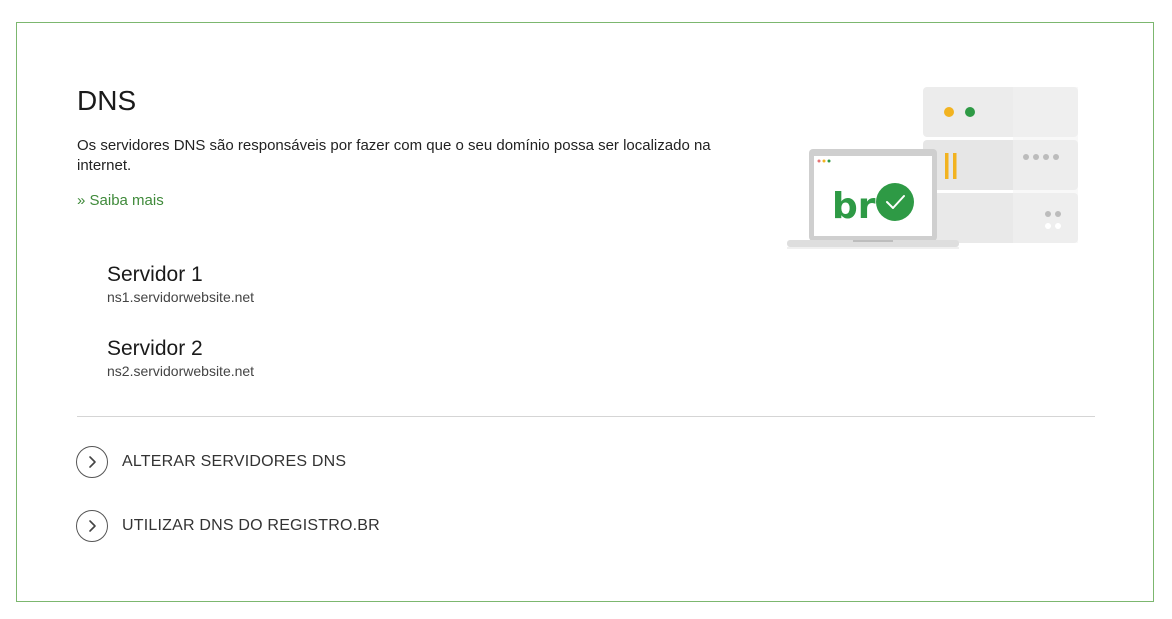  I want to click on section-divider, so click(586, 416).